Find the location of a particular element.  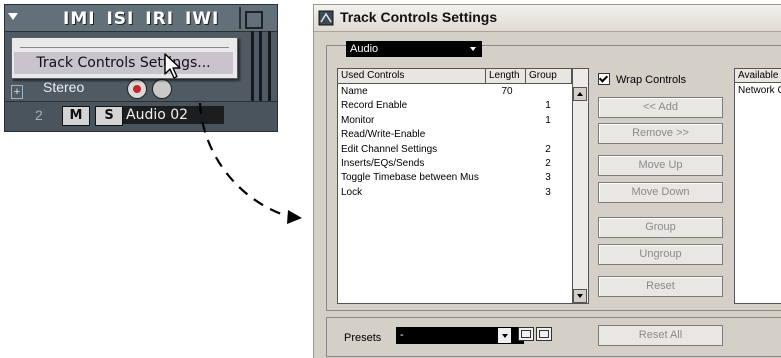

column-header-used-controls: Used Controls is located at coordinates (412, 76).